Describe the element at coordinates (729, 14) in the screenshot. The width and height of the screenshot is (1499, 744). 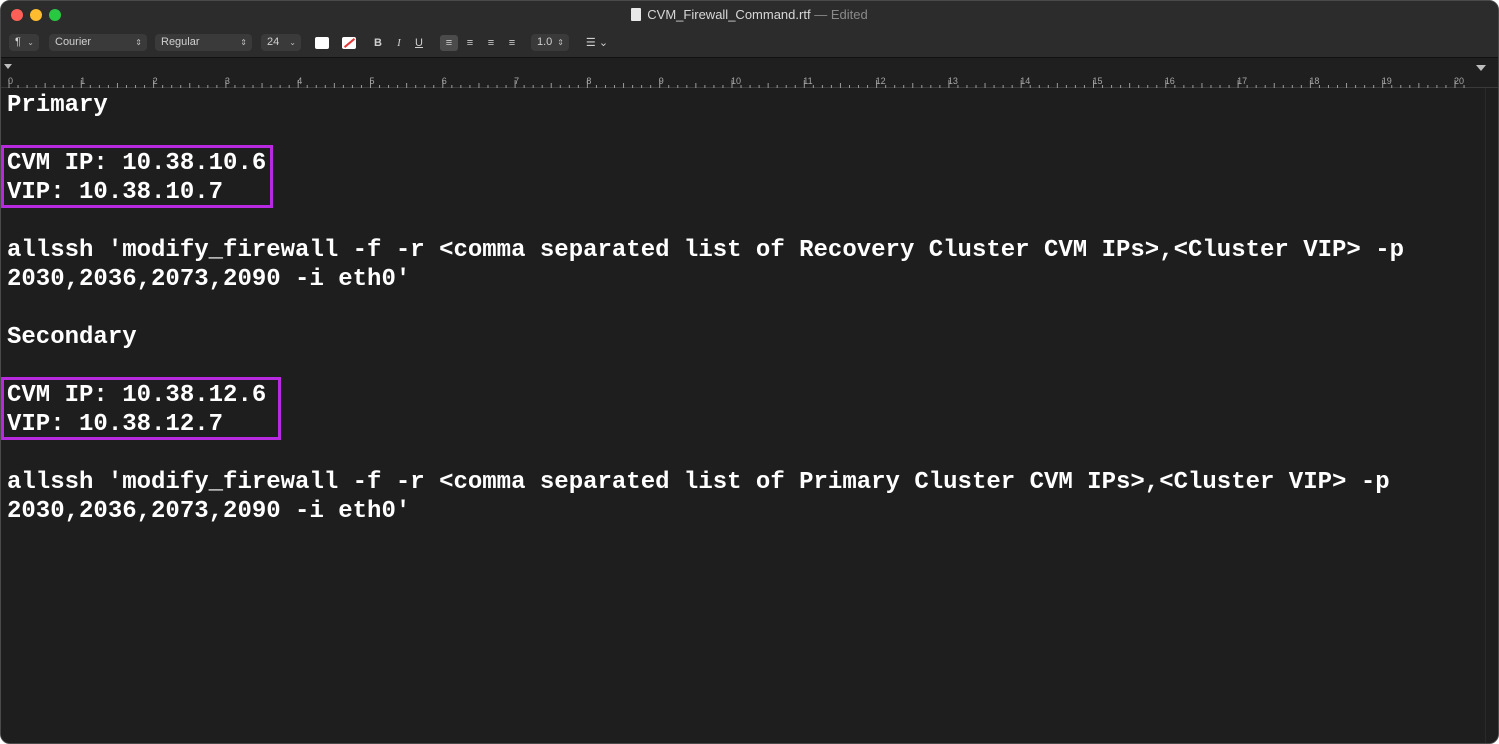
I see `document-name: CVM_Firewall_Command.rtf` at that location.